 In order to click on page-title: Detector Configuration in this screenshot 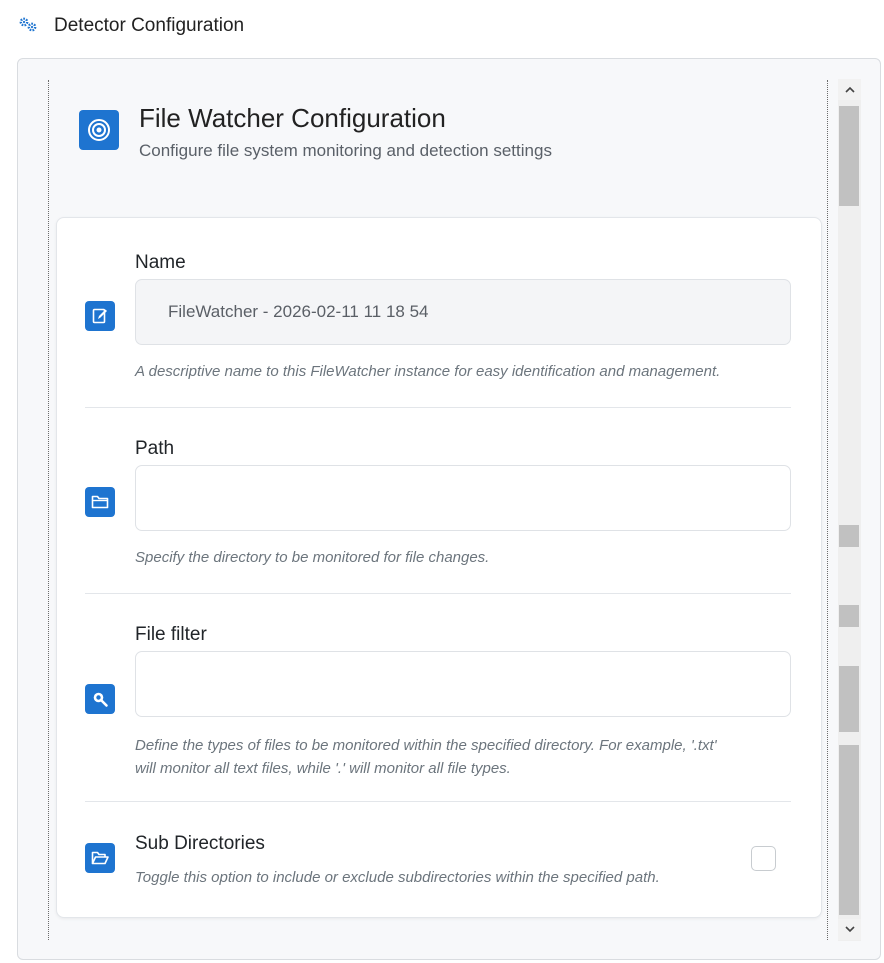, I will do `click(149, 25)`.